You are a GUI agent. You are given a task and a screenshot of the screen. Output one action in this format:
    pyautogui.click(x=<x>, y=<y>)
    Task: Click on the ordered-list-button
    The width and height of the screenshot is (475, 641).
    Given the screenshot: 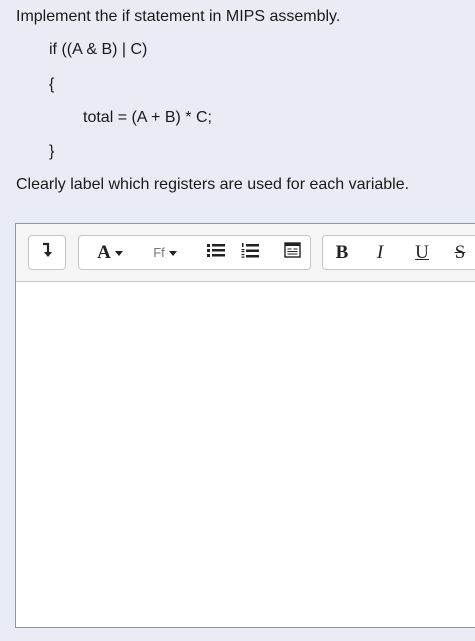 What is the action you would take?
    pyautogui.click(x=250, y=252)
    